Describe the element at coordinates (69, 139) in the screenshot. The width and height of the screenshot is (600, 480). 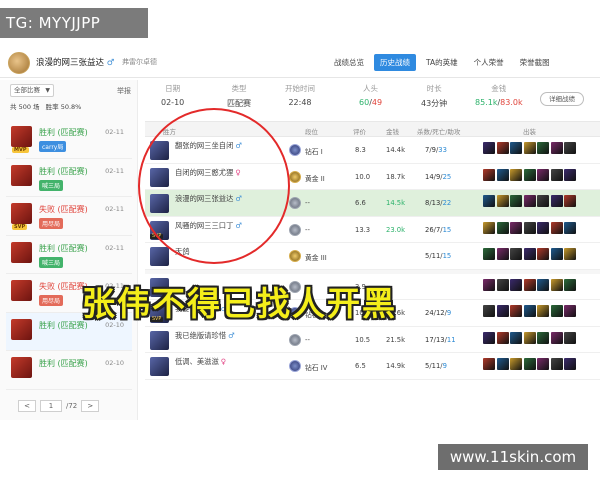
I see `match-list-item: MVP 胜利 (匹配赛) 02-11 carry局` at that location.